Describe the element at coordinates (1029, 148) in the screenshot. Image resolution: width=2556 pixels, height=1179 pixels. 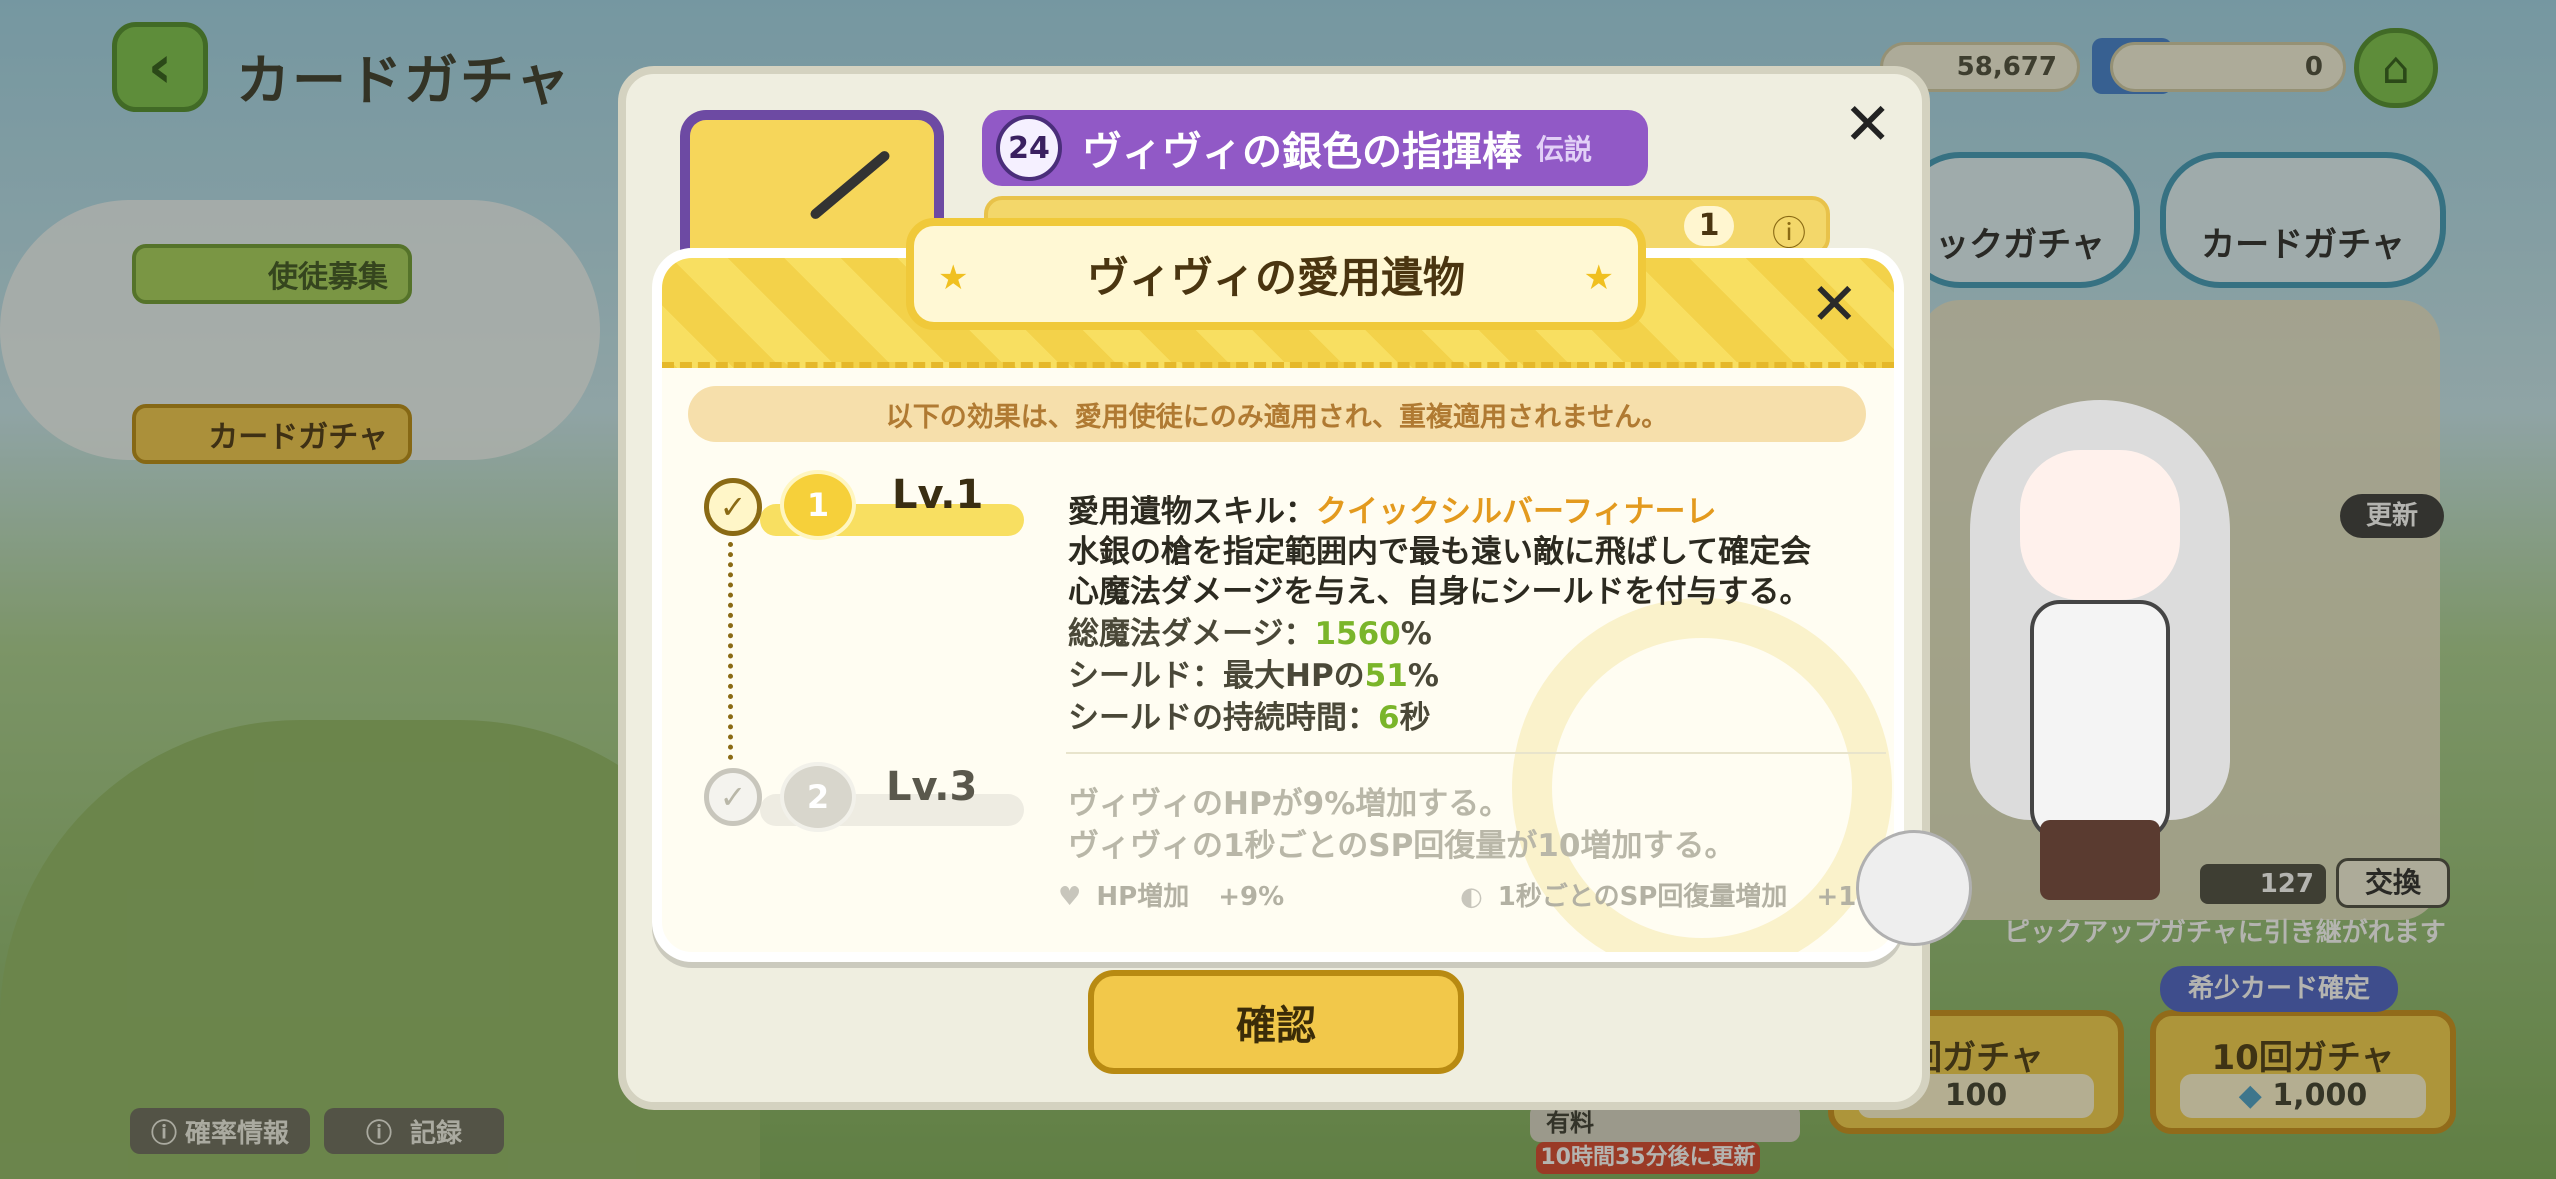
I see `item-level-badge: 24` at that location.